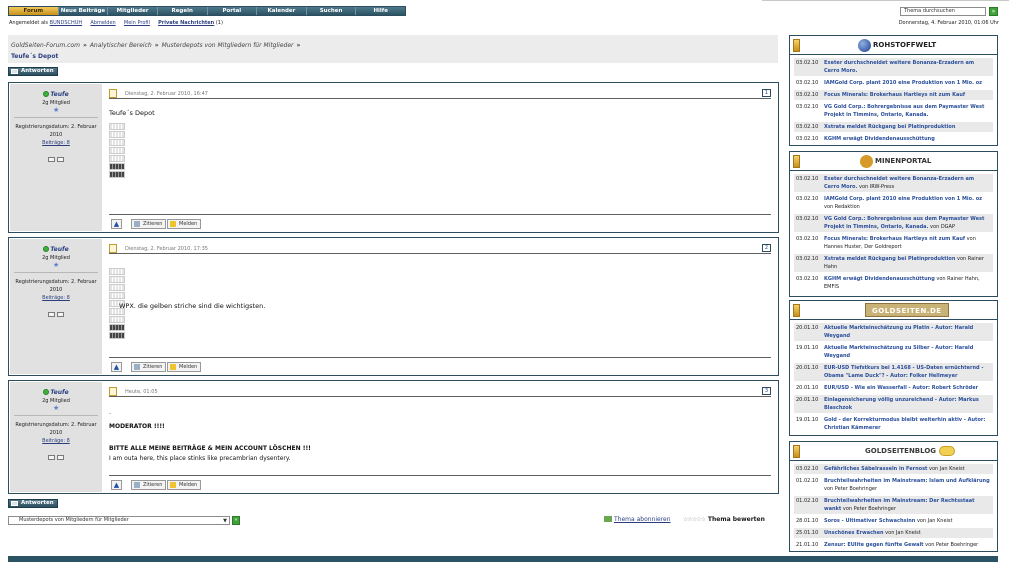  Describe the element at coordinates (102, 23) in the screenshot. I see `logout-link: Abmelden` at that location.